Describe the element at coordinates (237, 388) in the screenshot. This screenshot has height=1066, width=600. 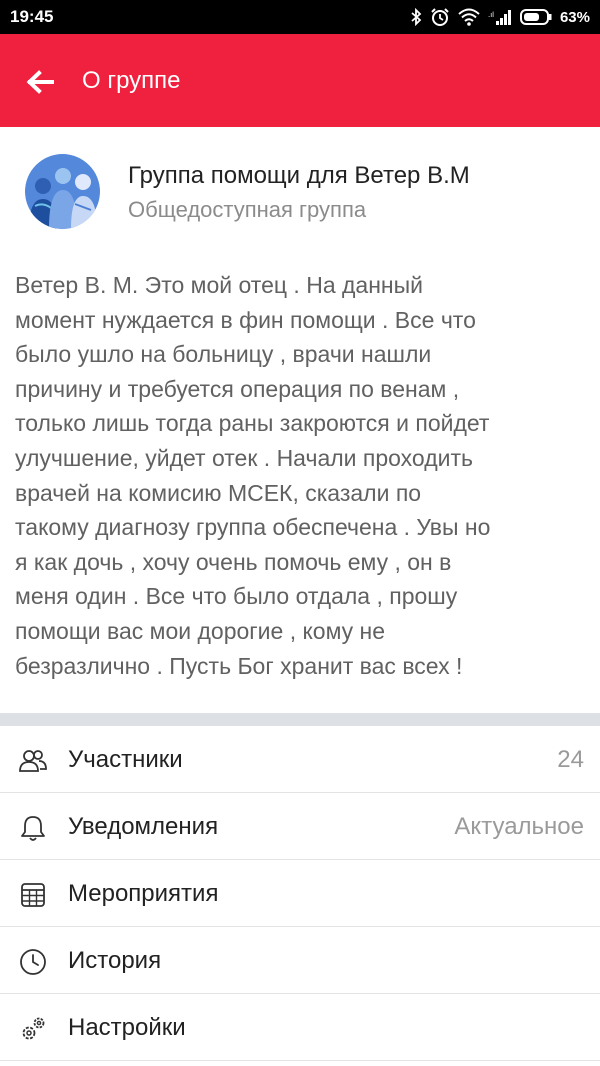
I see `description-line: причину и требуется операция по венам ,` at that location.